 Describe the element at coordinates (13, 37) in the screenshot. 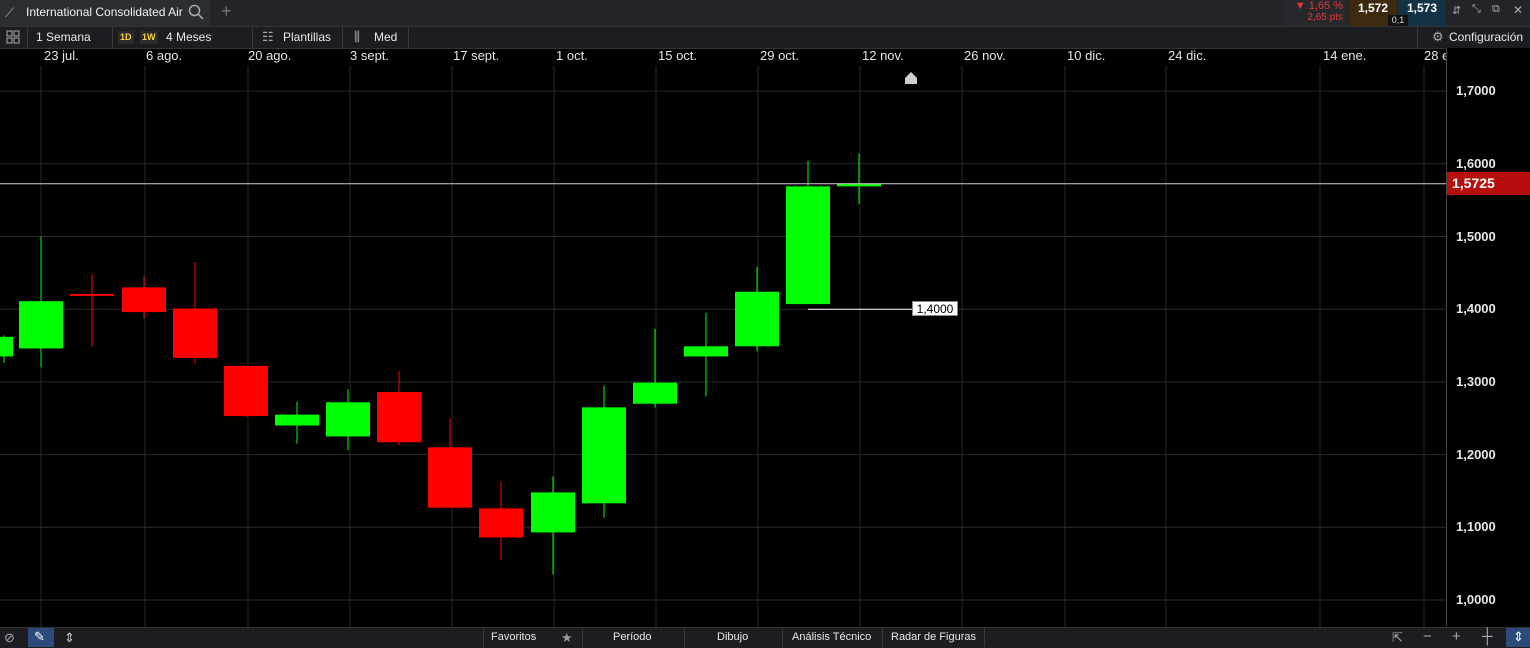

I see `grid-layout-icon` at that location.